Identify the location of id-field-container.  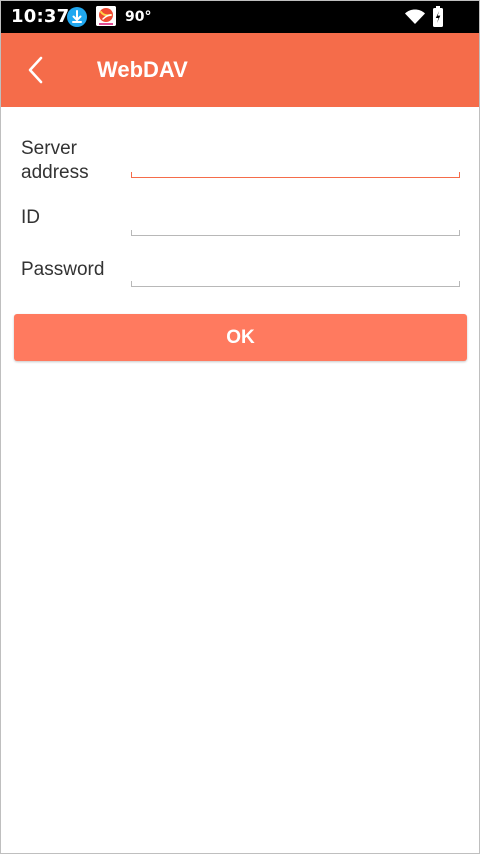
(295, 218).